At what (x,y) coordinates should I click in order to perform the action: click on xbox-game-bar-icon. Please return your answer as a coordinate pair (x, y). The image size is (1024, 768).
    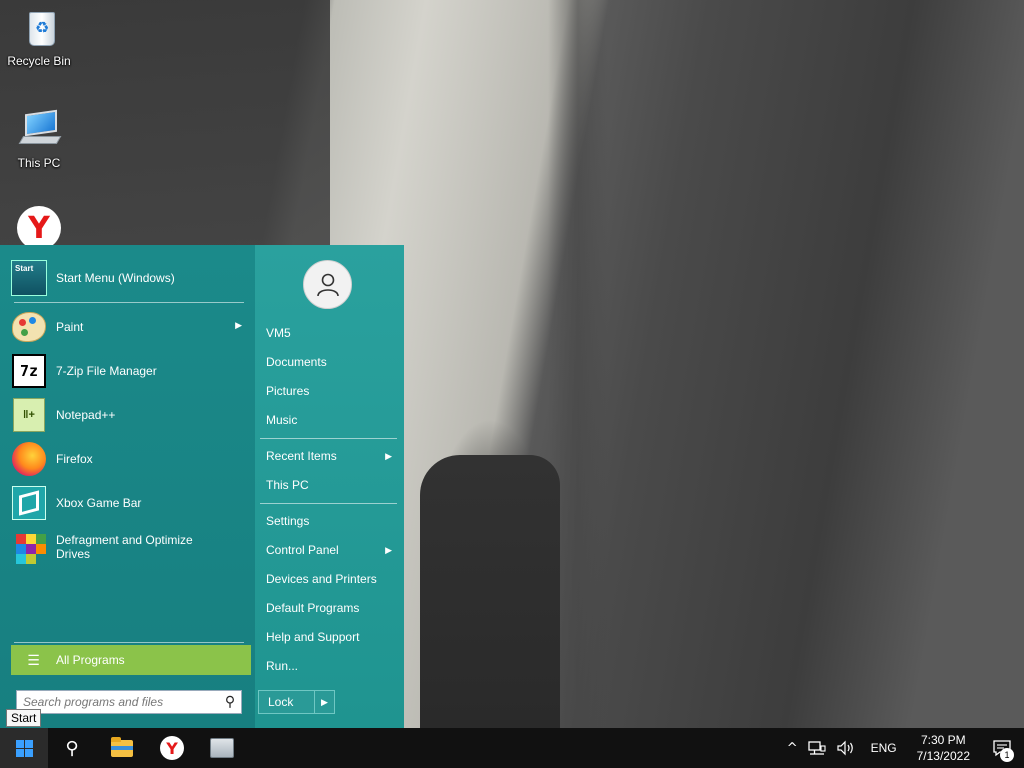
    Looking at the image, I should click on (29, 503).